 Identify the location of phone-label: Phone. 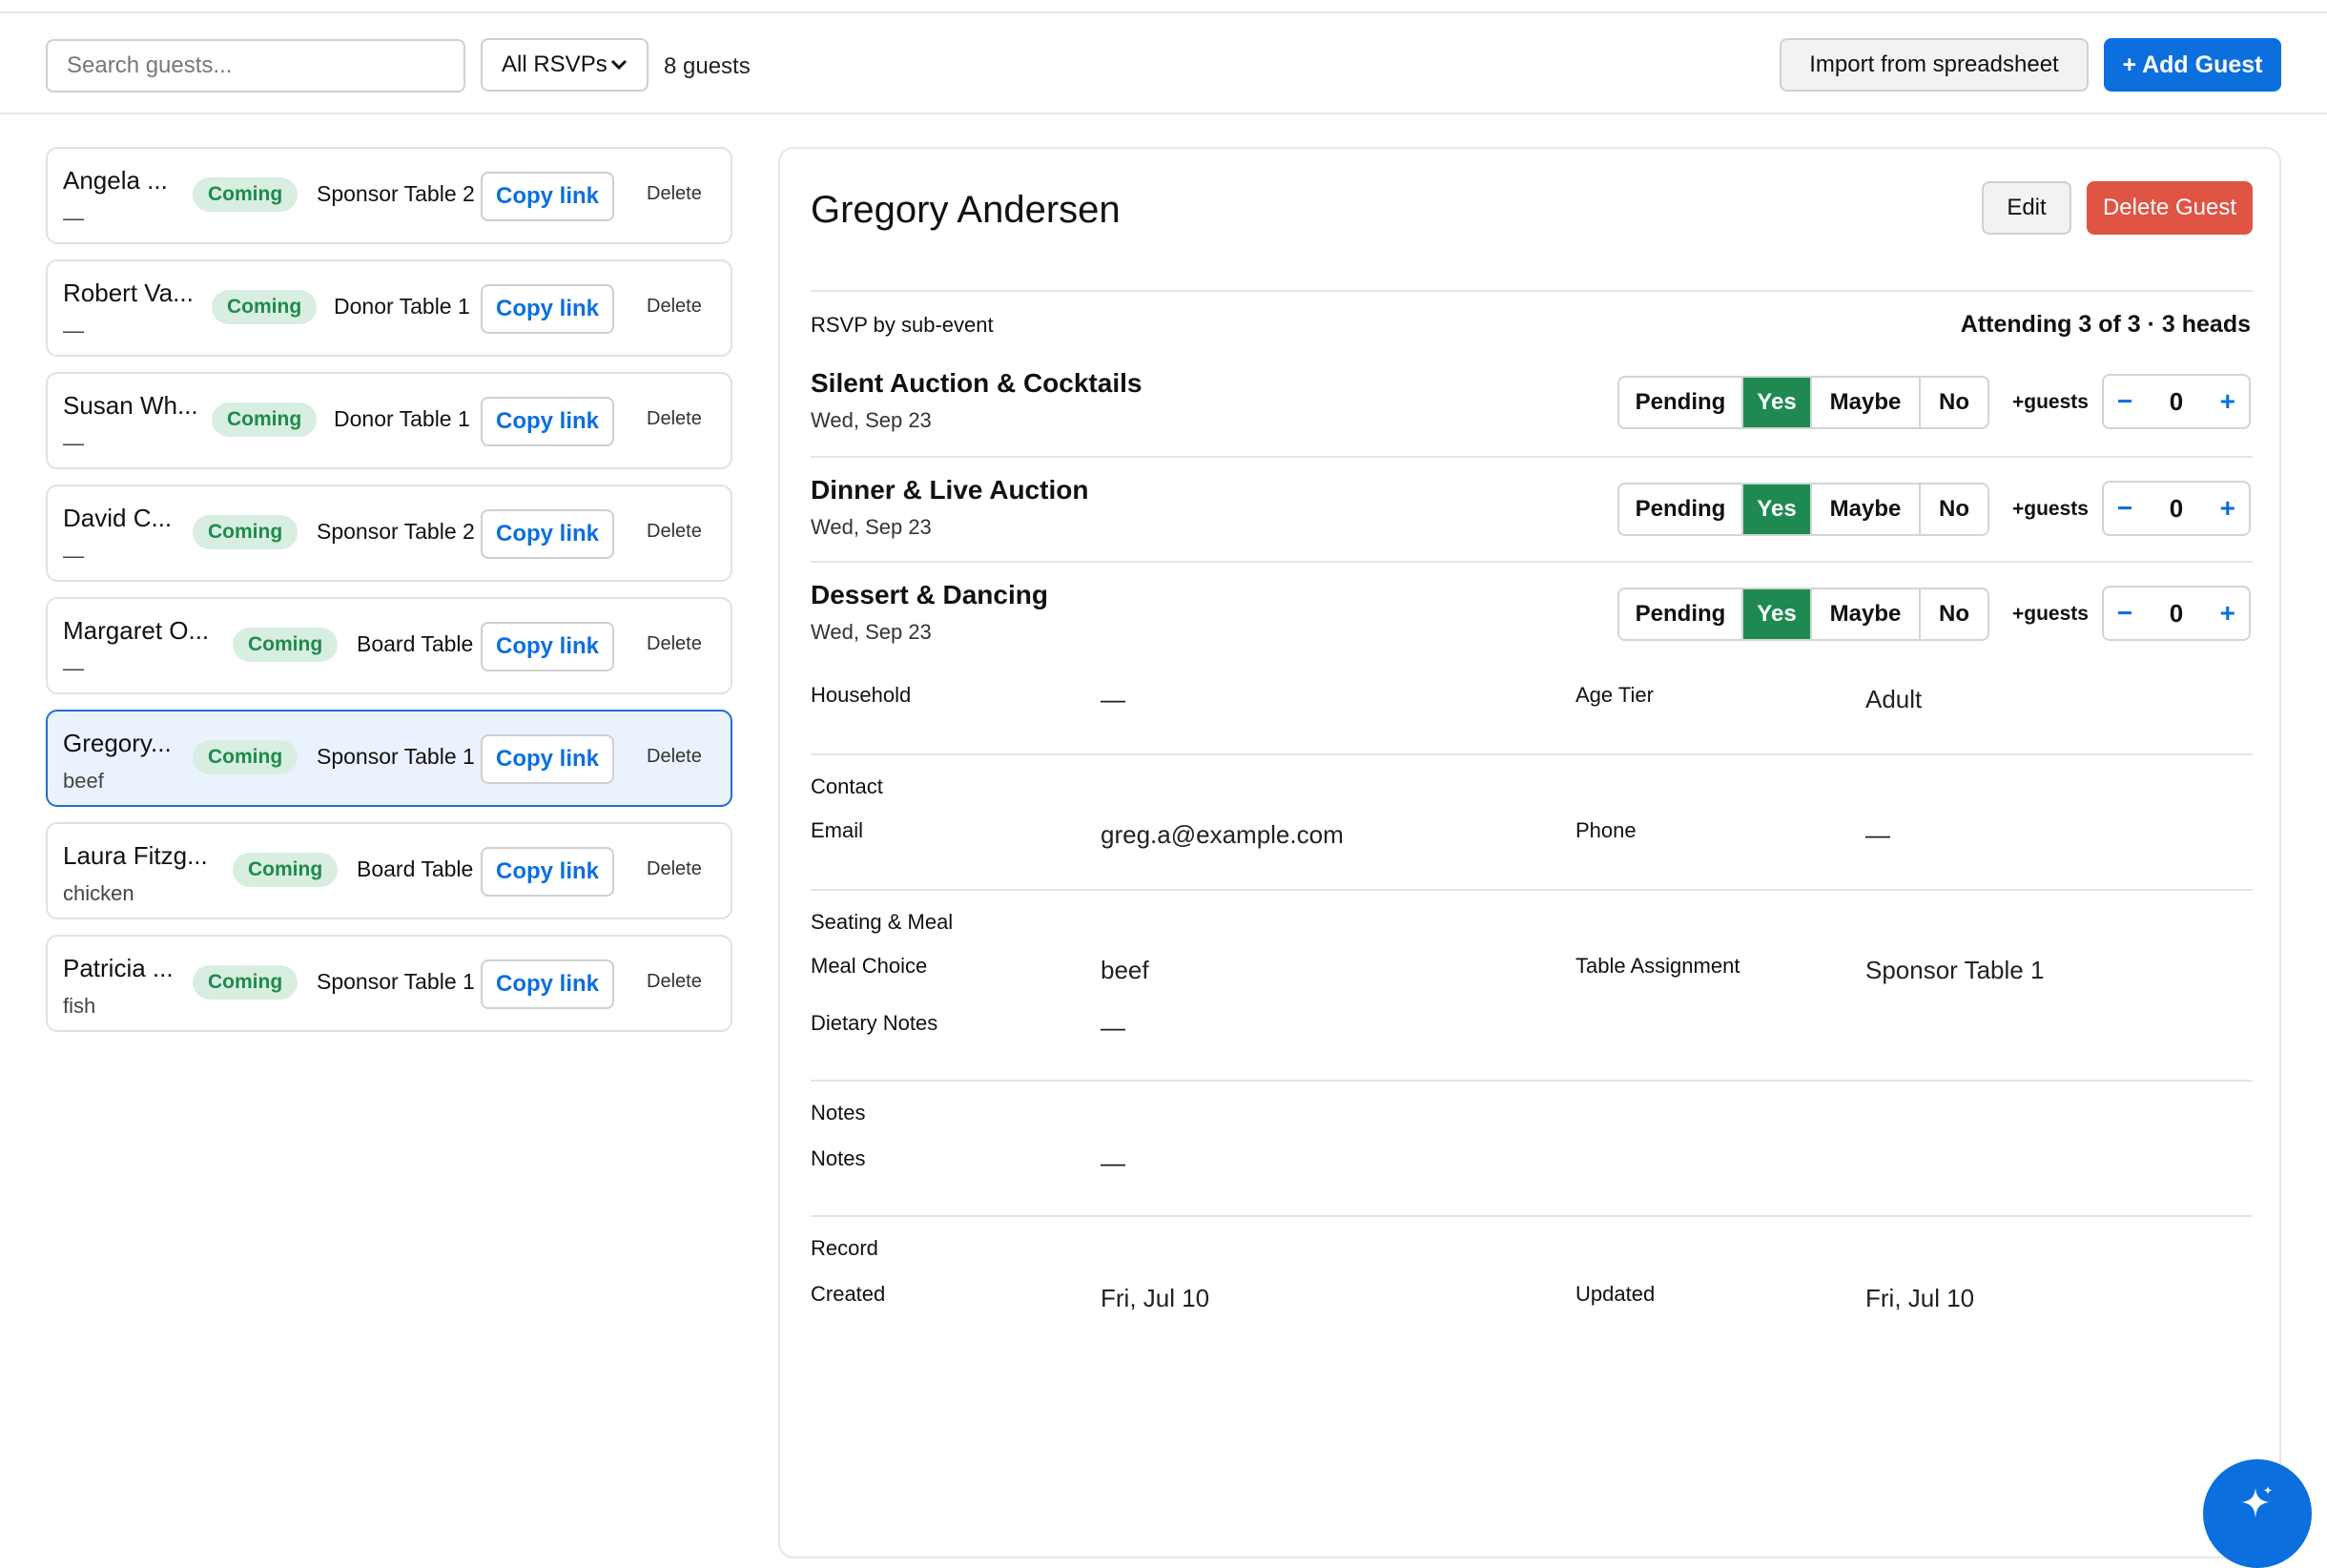
(1606, 830).